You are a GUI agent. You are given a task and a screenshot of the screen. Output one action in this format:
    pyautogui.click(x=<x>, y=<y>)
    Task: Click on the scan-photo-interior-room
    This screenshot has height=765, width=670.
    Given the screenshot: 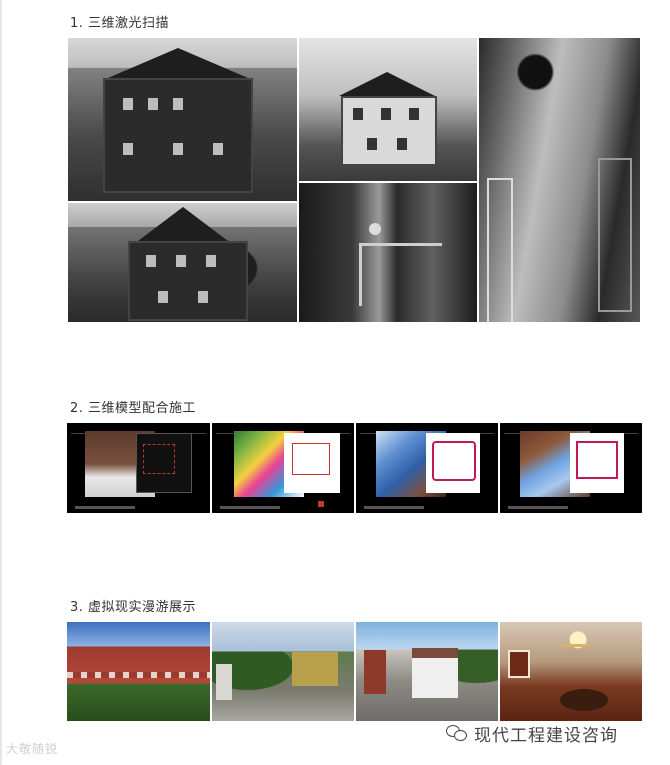 What is the action you would take?
    pyautogui.click(x=559, y=180)
    